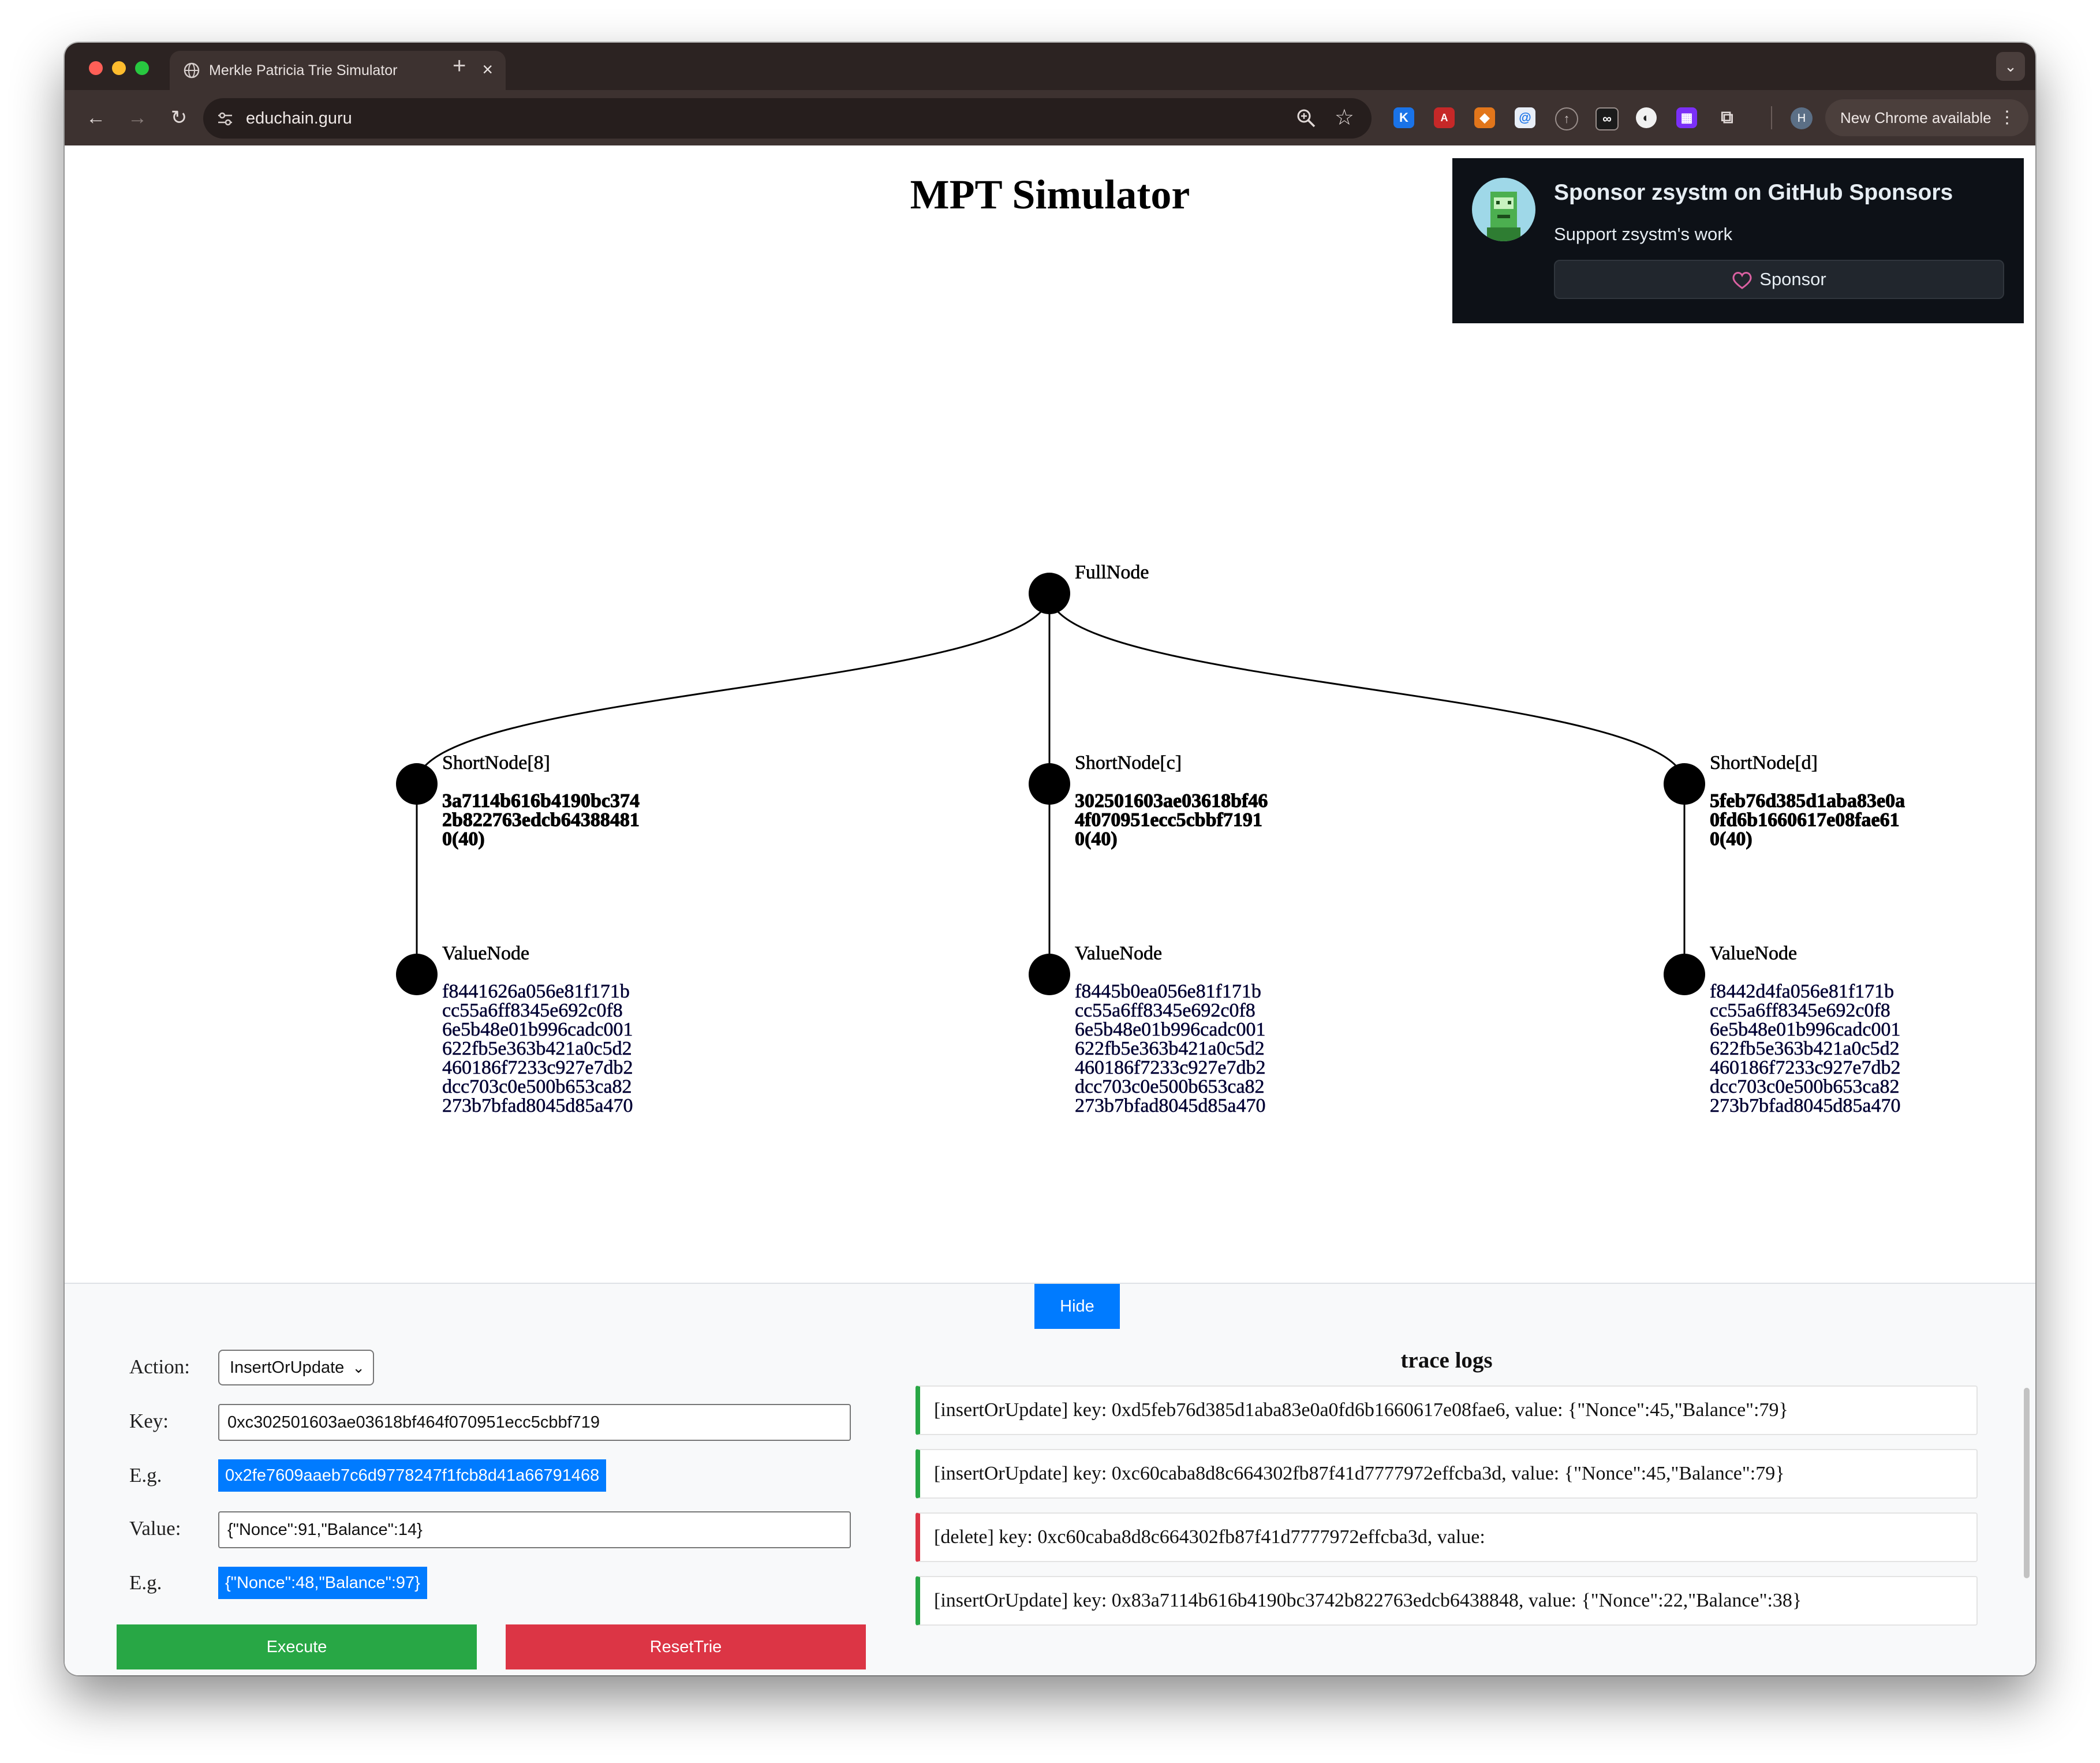 The image size is (2100, 1763). Describe the element at coordinates (149, 1421) in the screenshot. I see `key-label: Key:` at that location.